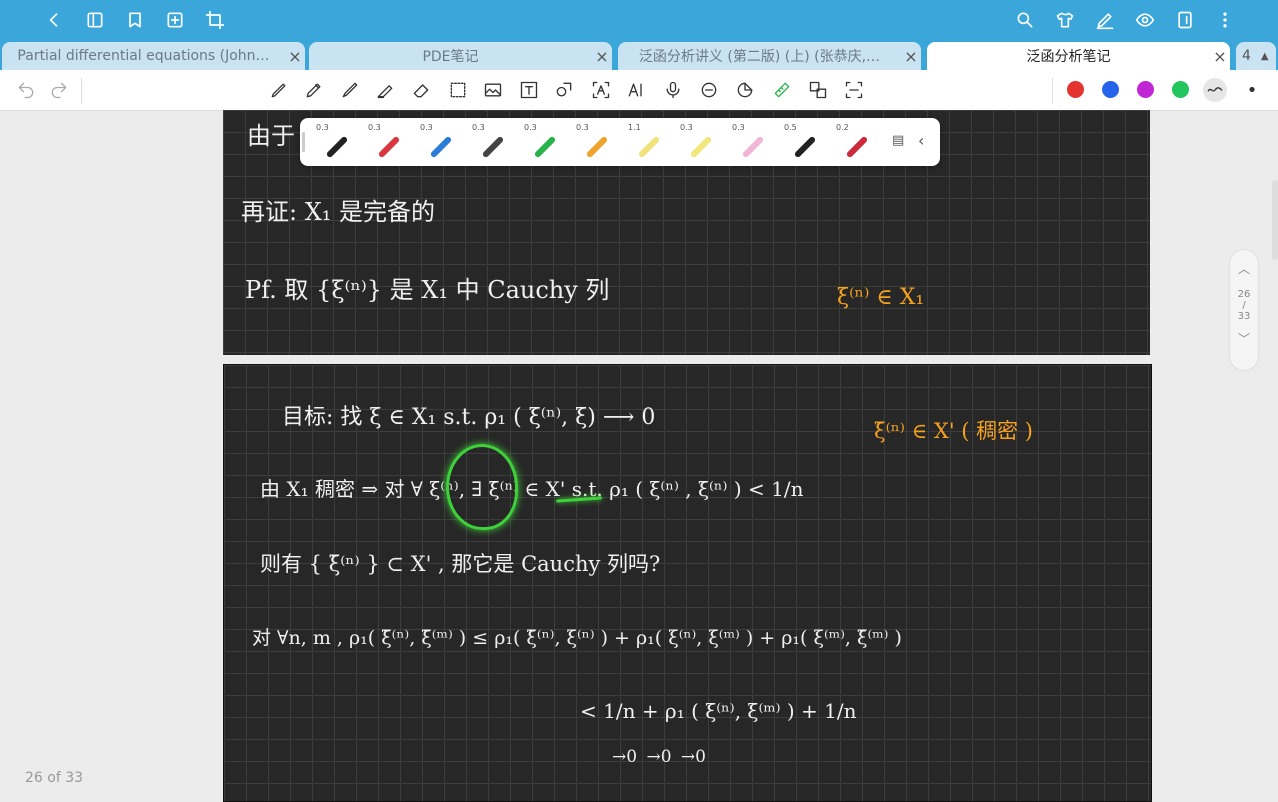  Describe the element at coordinates (458, 90) in the screenshot. I see `lasso-select-icon` at that location.